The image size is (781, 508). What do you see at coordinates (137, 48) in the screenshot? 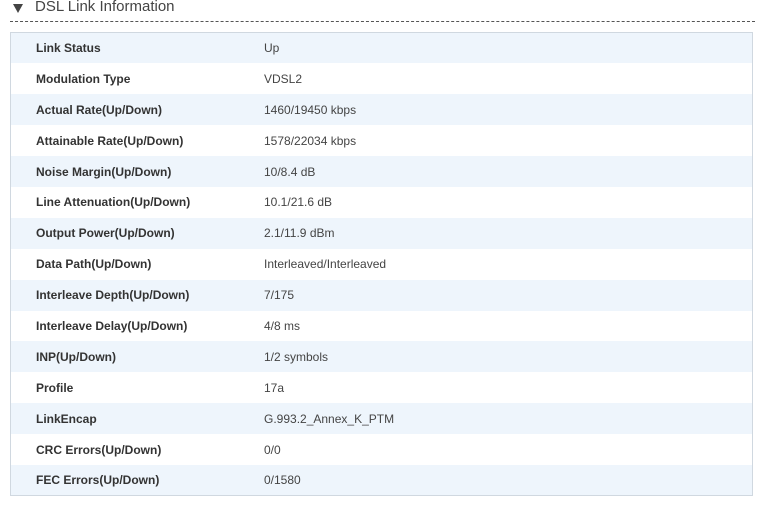
I see `row-label: Link Status` at bounding box center [137, 48].